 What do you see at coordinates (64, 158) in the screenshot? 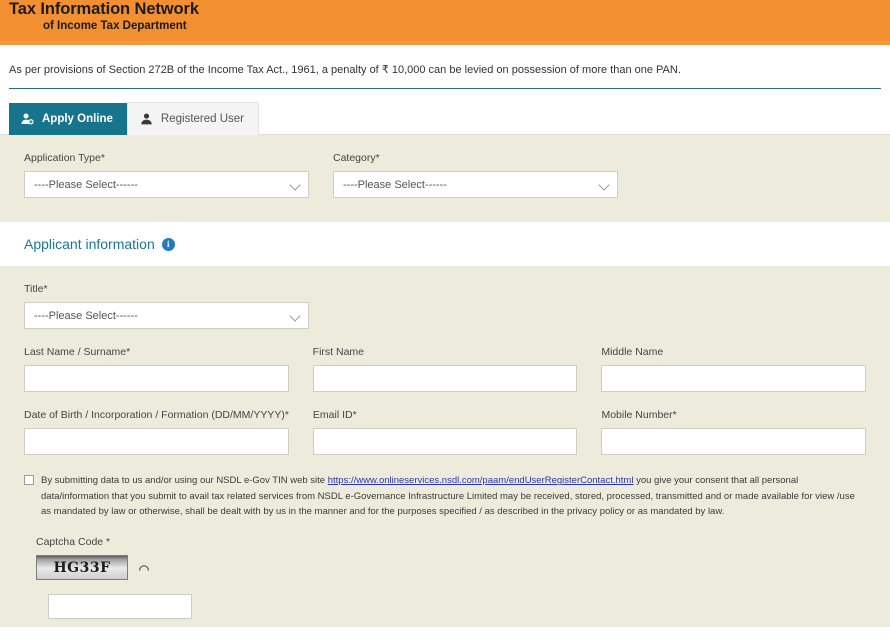
I see `application-type-label: Application Type*` at bounding box center [64, 158].